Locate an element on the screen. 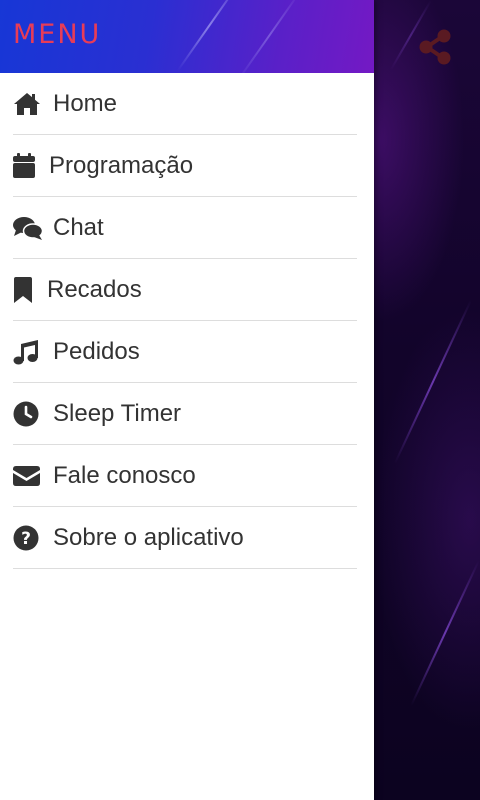 The width and height of the screenshot is (480, 800). menu-item-sobre-o-aplicativo: ? Sobre o aplicativo is located at coordinates (185, 538).